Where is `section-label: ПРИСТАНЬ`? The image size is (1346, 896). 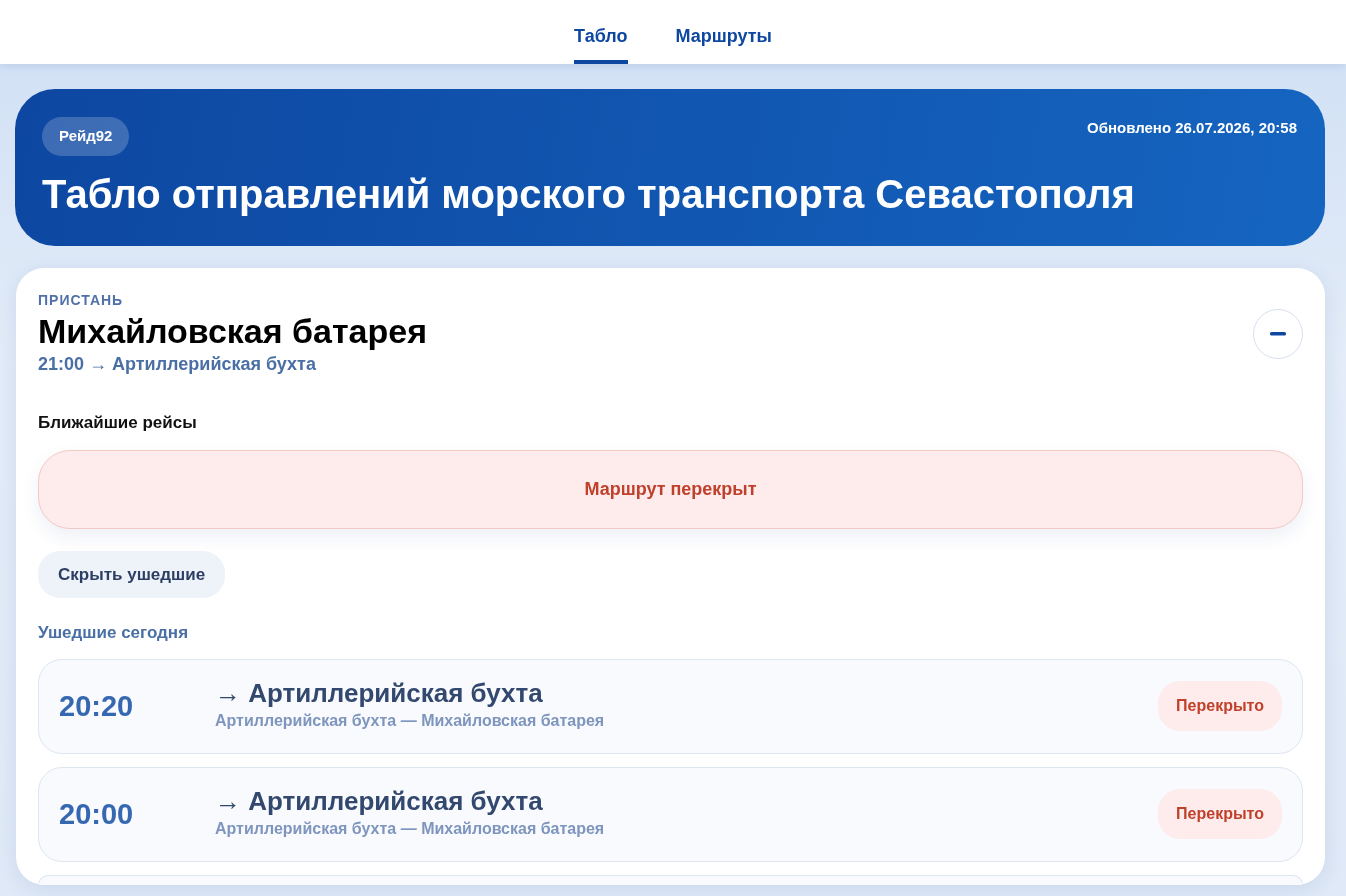 section-label: ПРИСТАНЬ is located at coordinates (81, 300).